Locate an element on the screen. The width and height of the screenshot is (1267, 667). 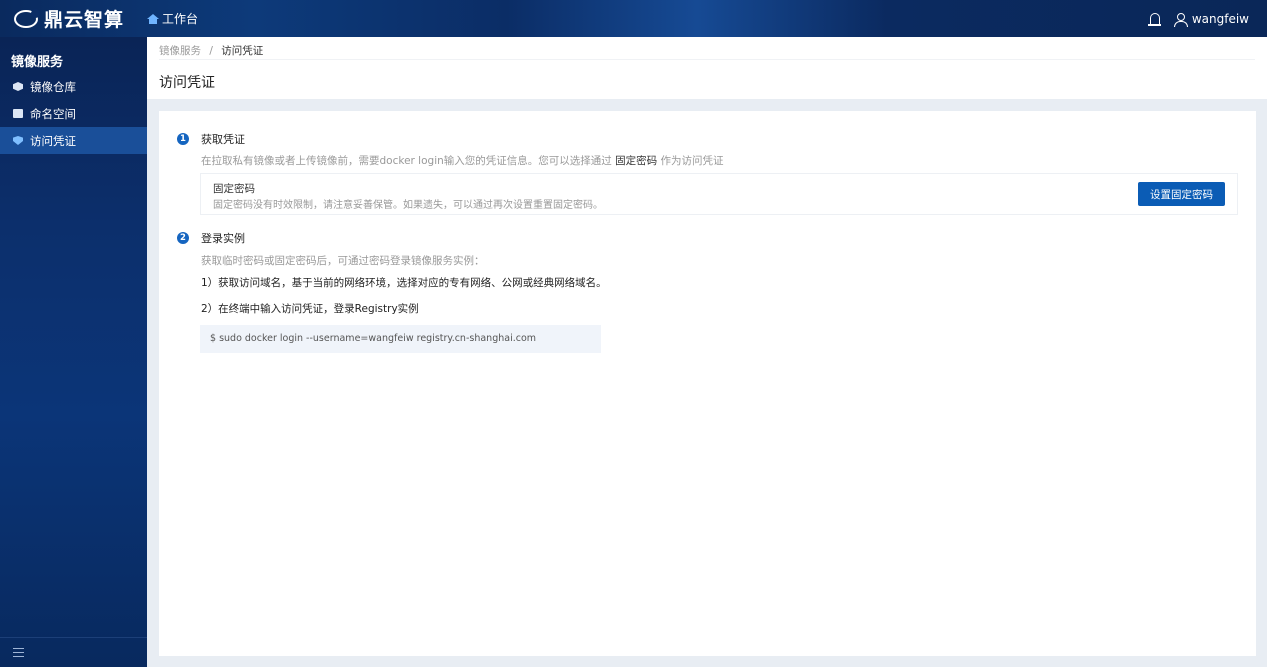
desc-highlight: 固定密码 is located at coordinates (636, 161).